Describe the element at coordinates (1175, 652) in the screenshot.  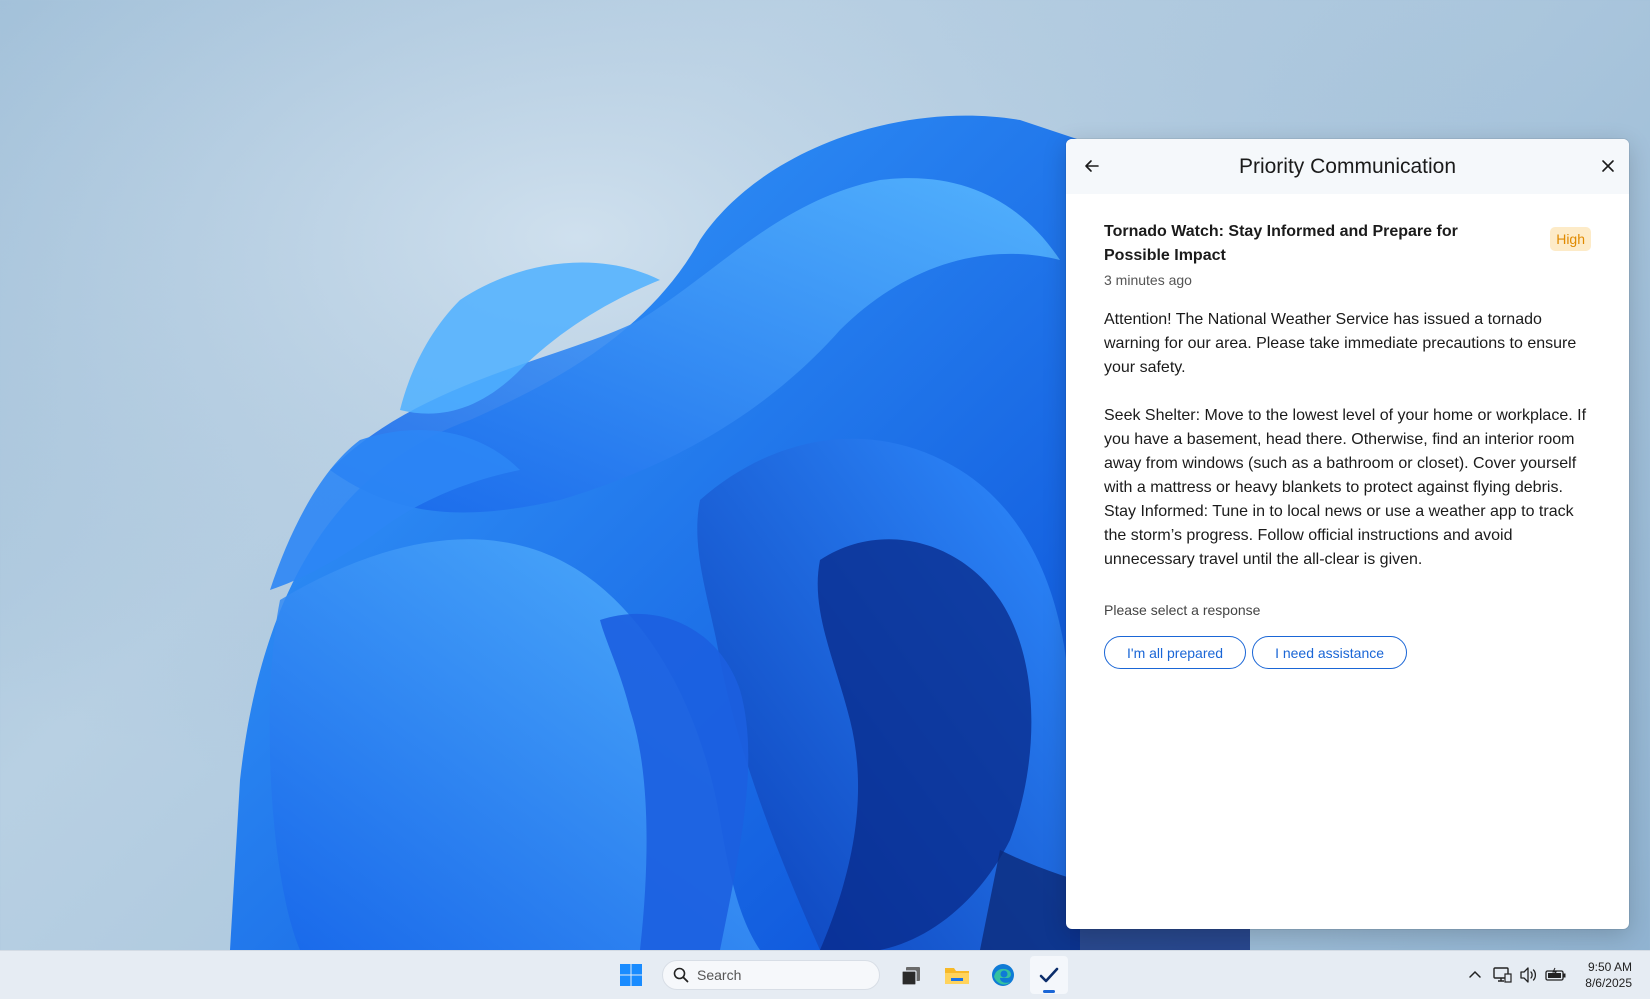
I see `all-prepared-button: I'm all prepared` at that location.